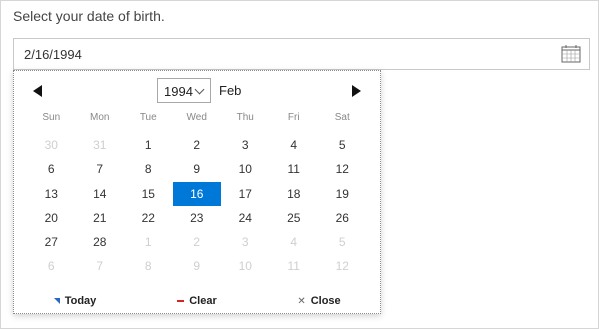 Image resolution: width=599 pixels, height=329 pixels. I want to click on close-icon: ✕, so click(301, 301).